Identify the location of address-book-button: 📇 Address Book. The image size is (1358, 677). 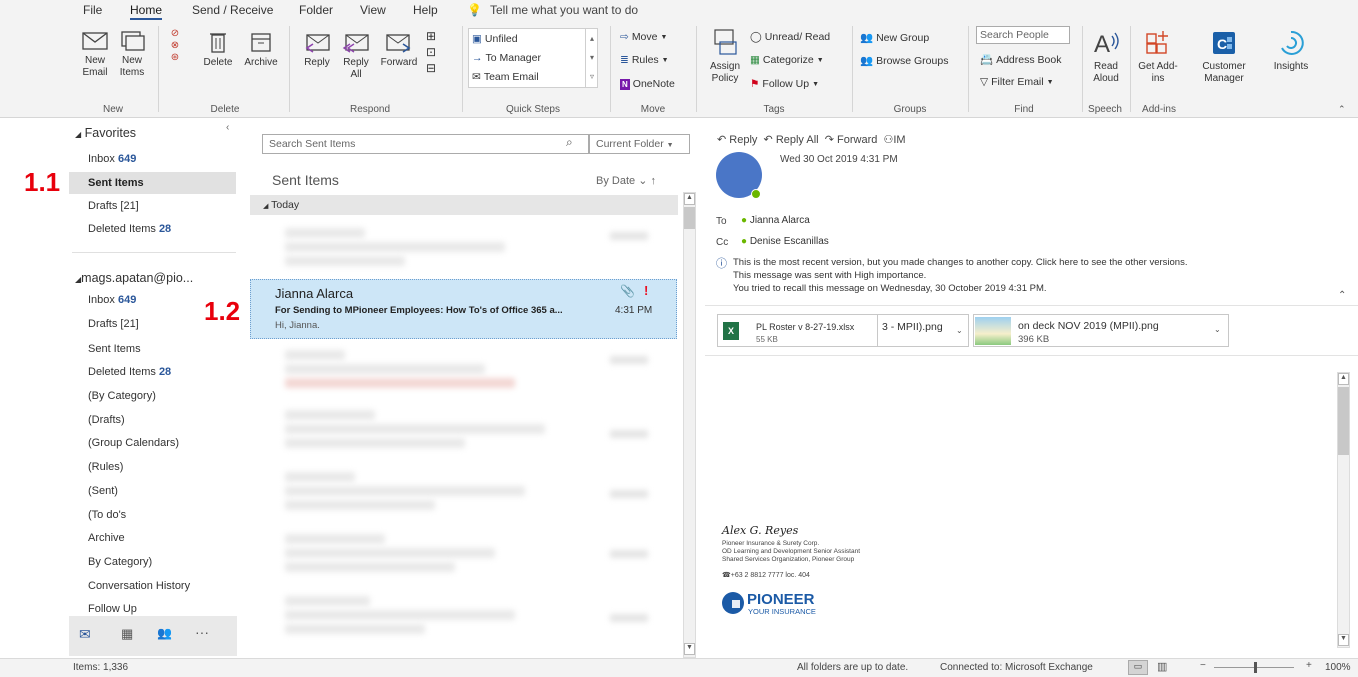
(1020, 60).